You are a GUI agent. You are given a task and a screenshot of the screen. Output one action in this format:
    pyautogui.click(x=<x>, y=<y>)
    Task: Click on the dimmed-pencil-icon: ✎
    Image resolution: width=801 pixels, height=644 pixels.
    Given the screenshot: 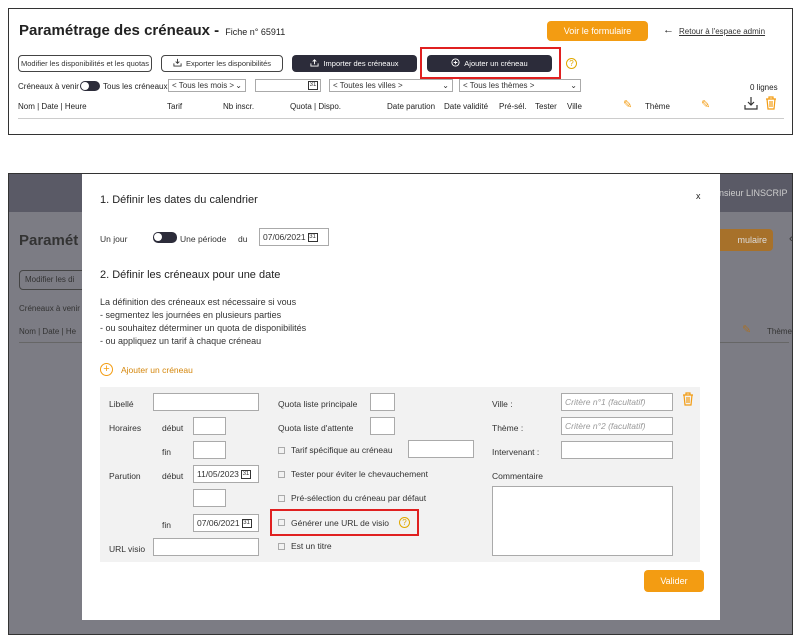 What is the action you would take?
    pyautogui.click(x=747, y=330)
    